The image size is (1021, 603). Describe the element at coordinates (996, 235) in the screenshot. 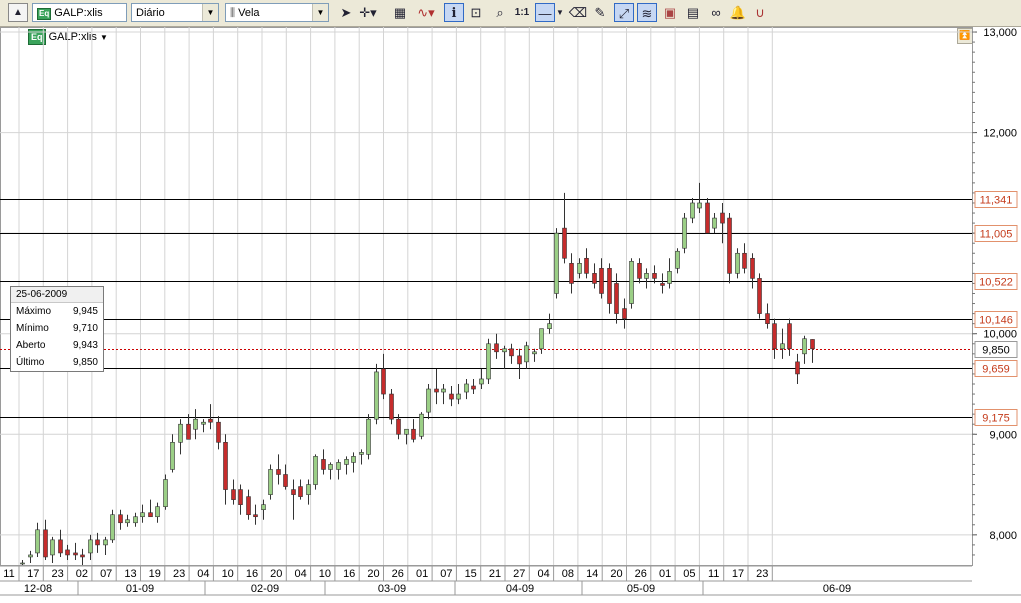

I see `level-label: 11,005` at that location.